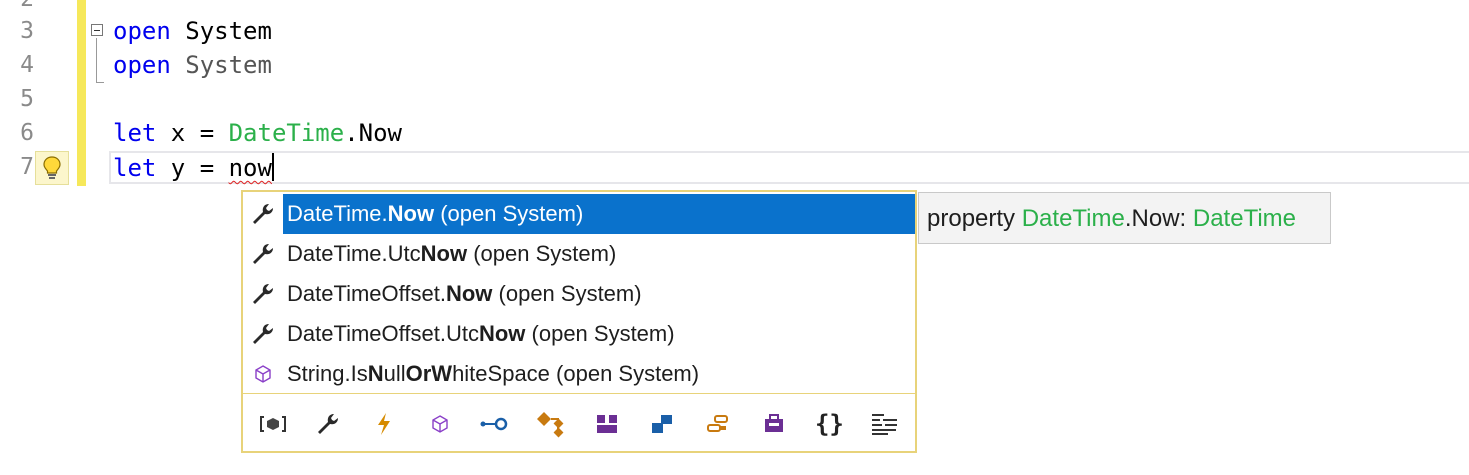 The height and width of the screenshot is (475, 1469). Describe the element at coordinates (501, 373) in the screenshot. I see `item-text: hiteSpace` at that location.